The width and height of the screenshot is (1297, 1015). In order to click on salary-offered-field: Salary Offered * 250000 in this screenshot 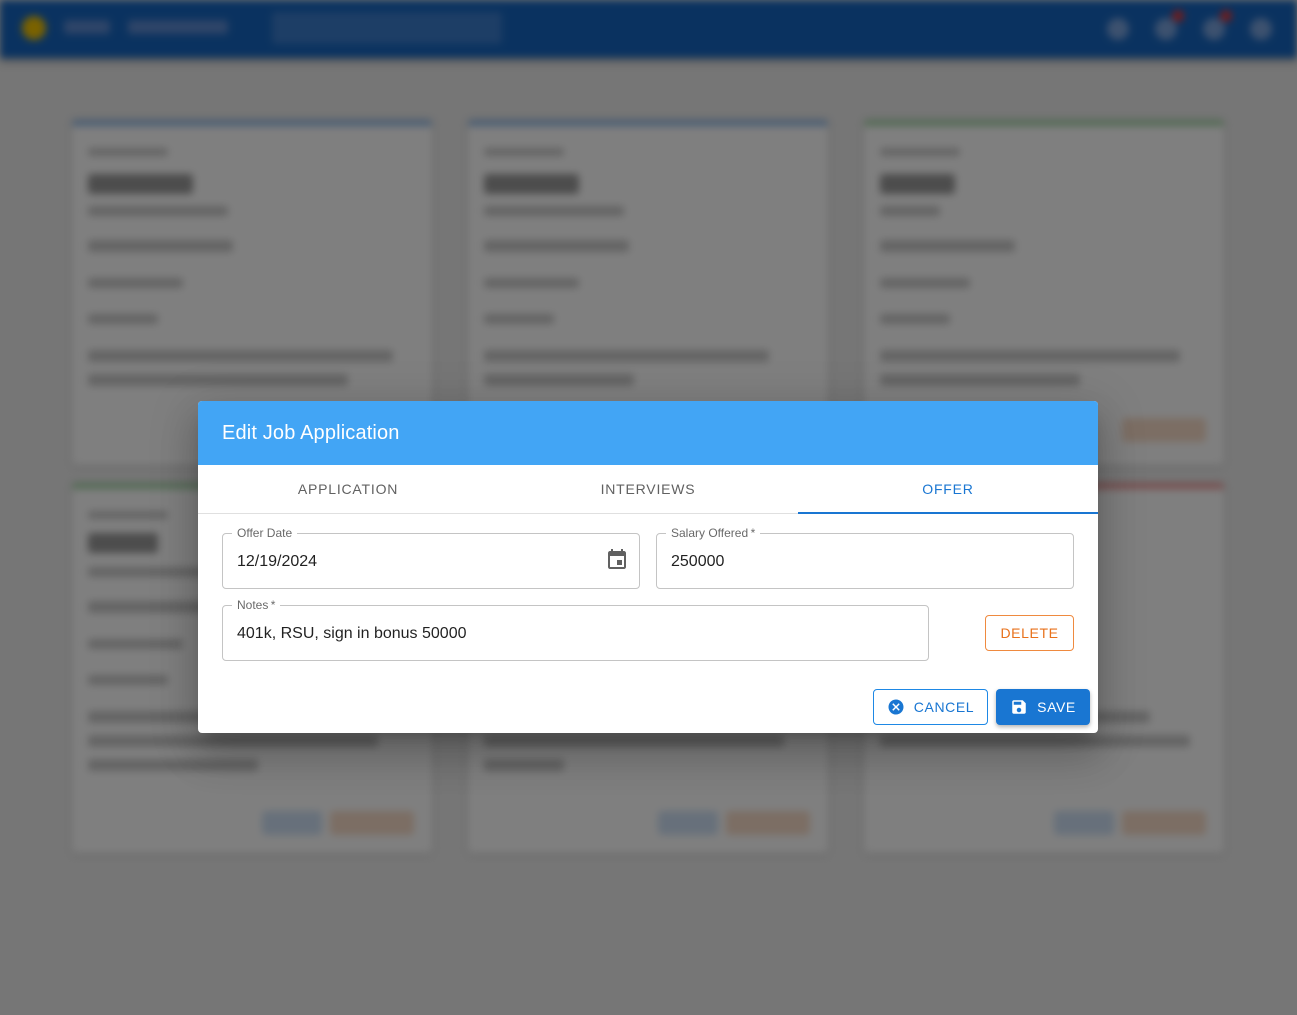, I will do `click(865, 557)`.